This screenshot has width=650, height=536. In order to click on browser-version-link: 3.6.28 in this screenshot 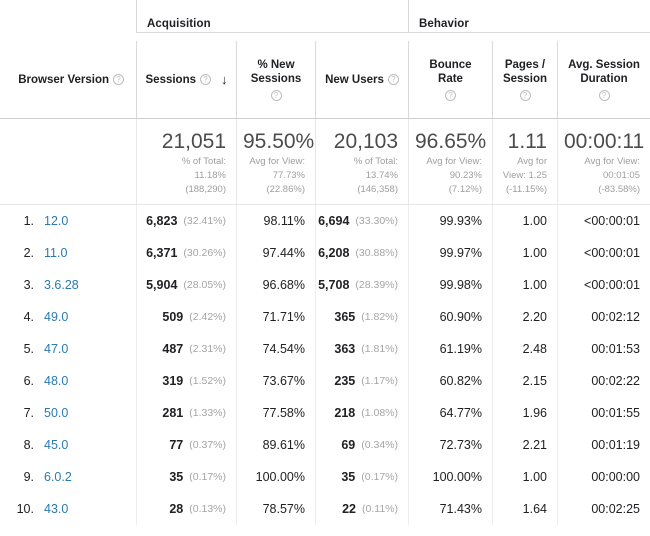, I will do `click(61, 285)`.